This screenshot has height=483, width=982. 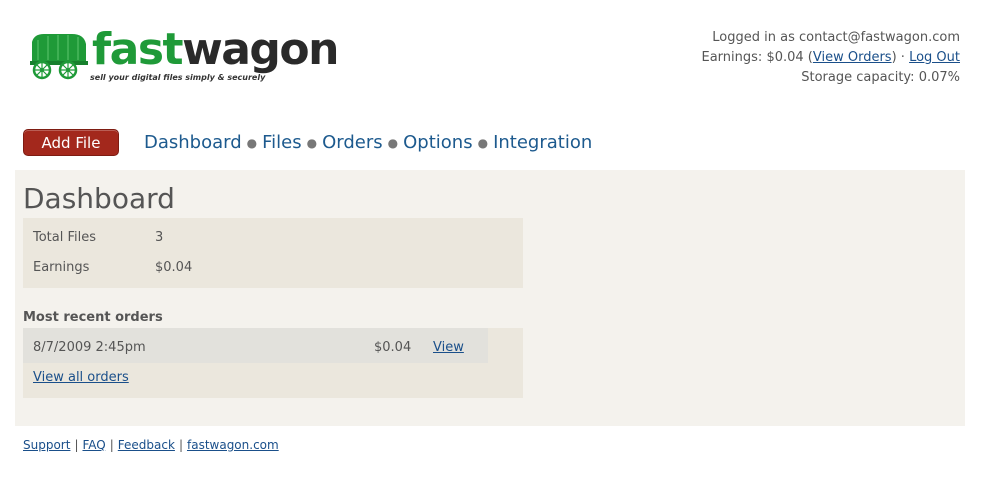 I want to click on brand-name-part2: wagon, so click(x=260, y=49).